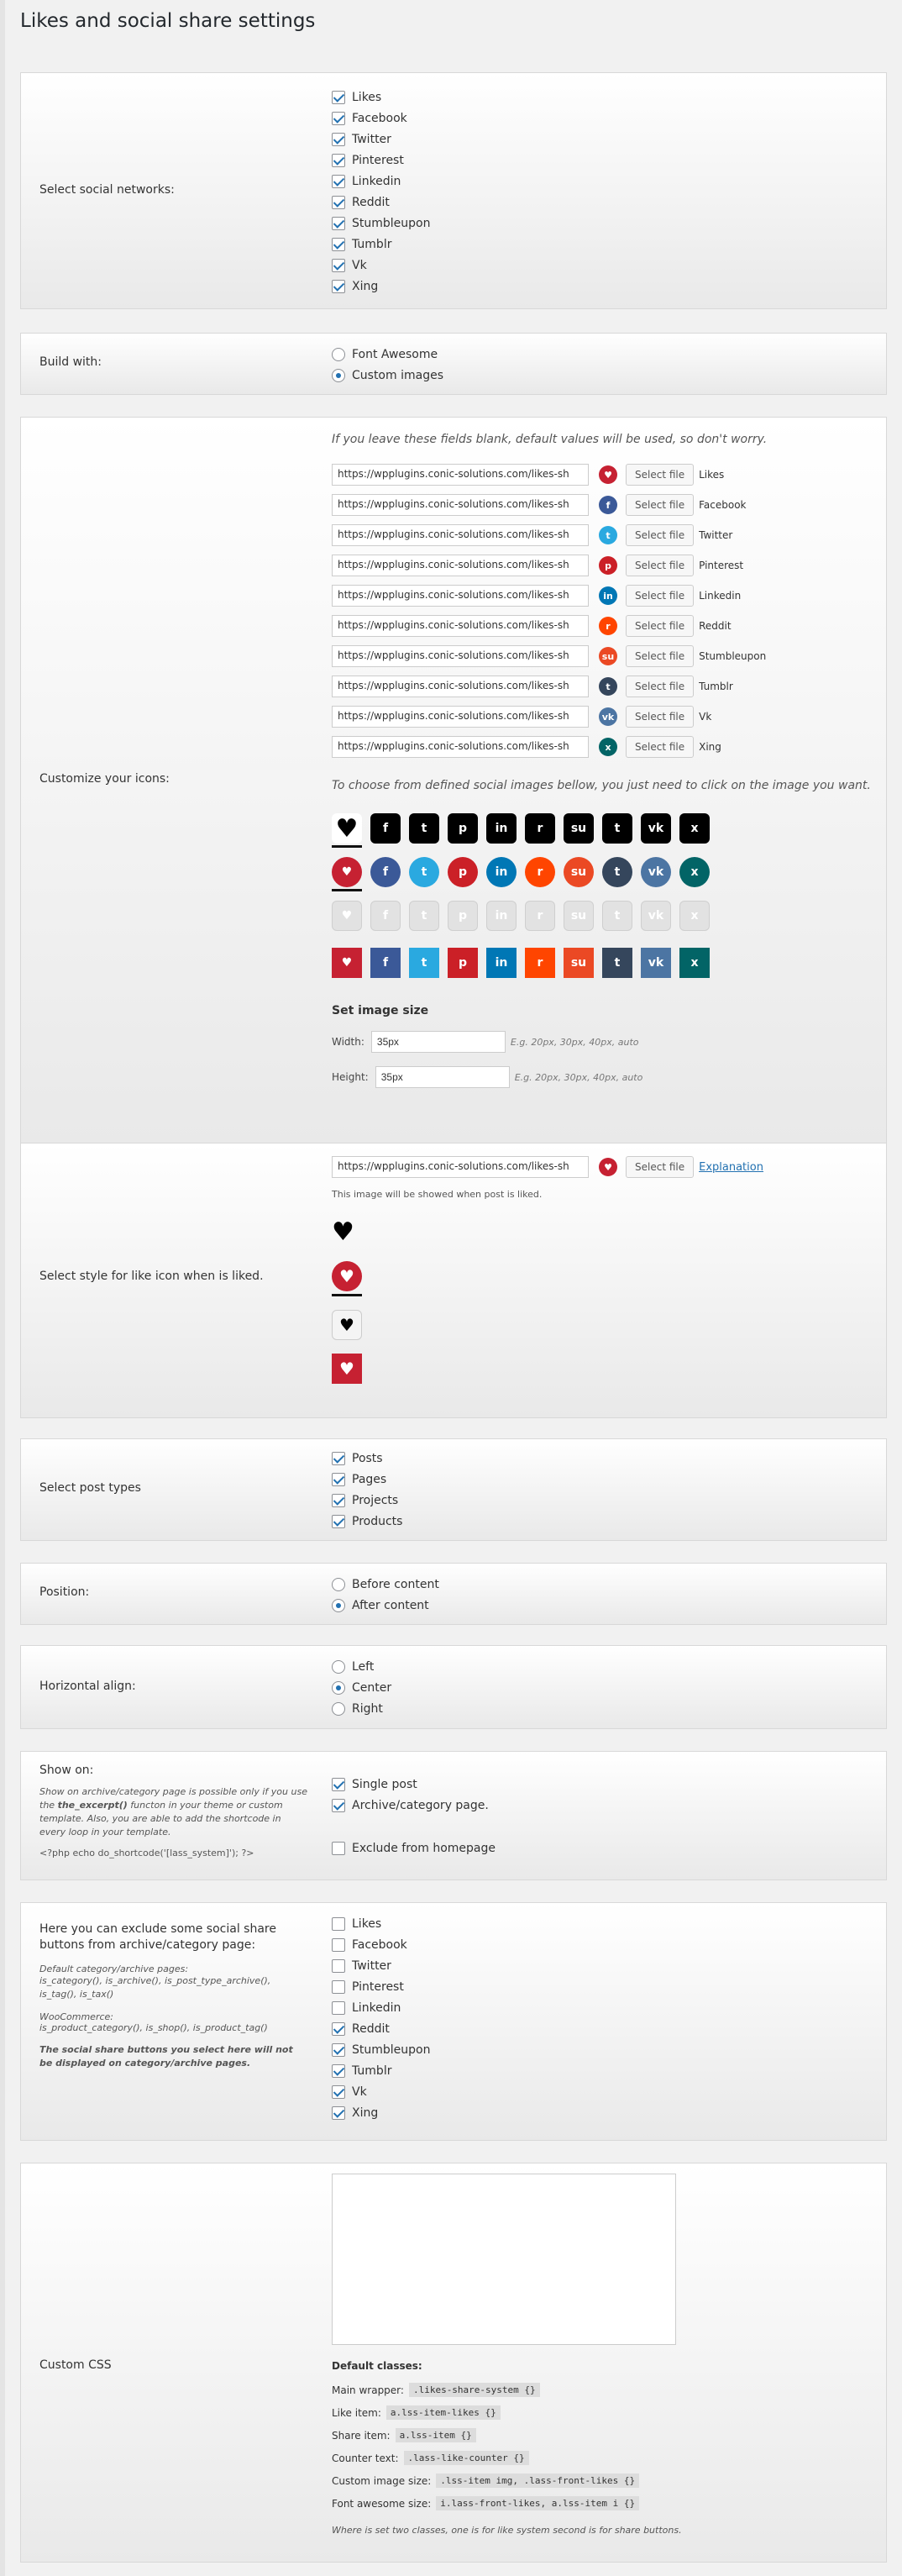  I want to click on exclude-stumbleupon: Stumbleupon, so click(381, 2049).